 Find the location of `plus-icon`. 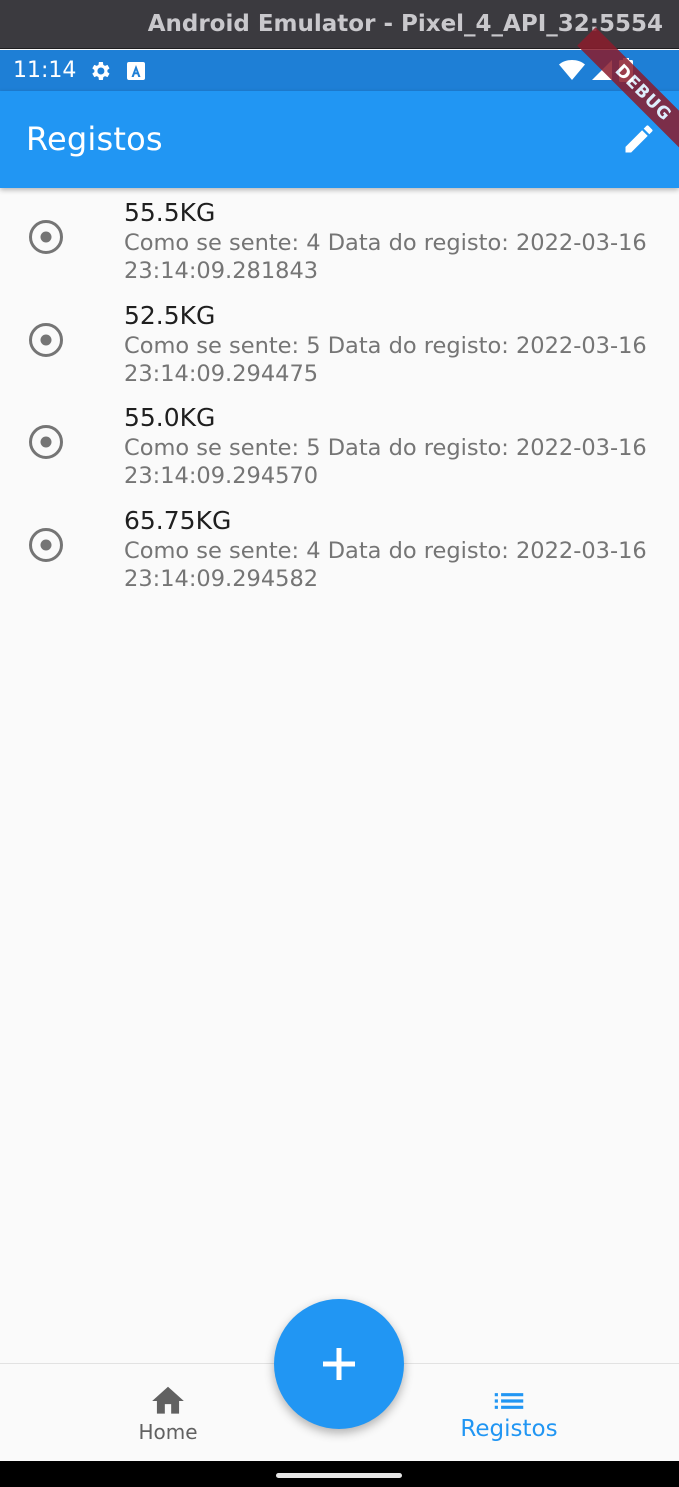

plus-icon is located at coordinates (339, 1364).